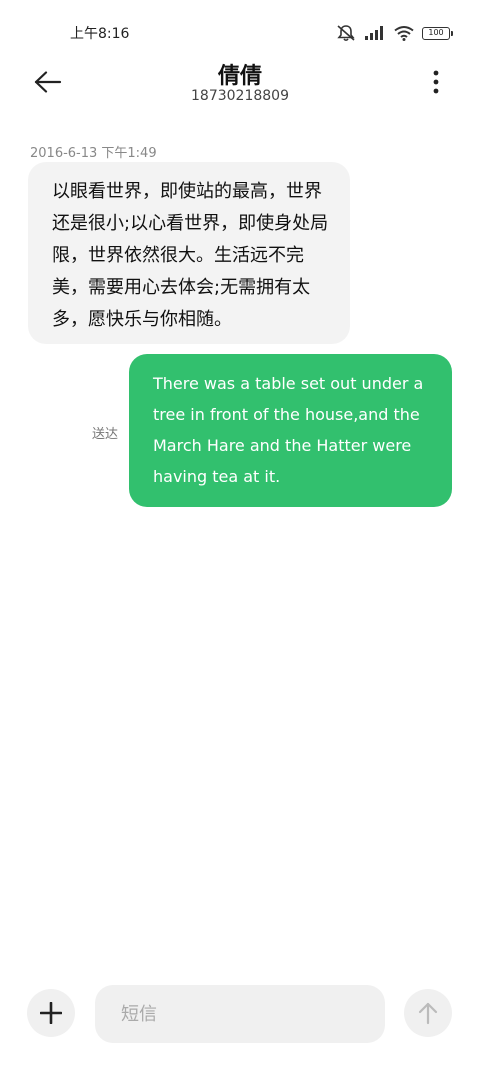 This screenshot has width=480, height=1066. Describe the element at coordinates (105, 434) in the screenshot. I see `delivery-status: 送达` at that location.